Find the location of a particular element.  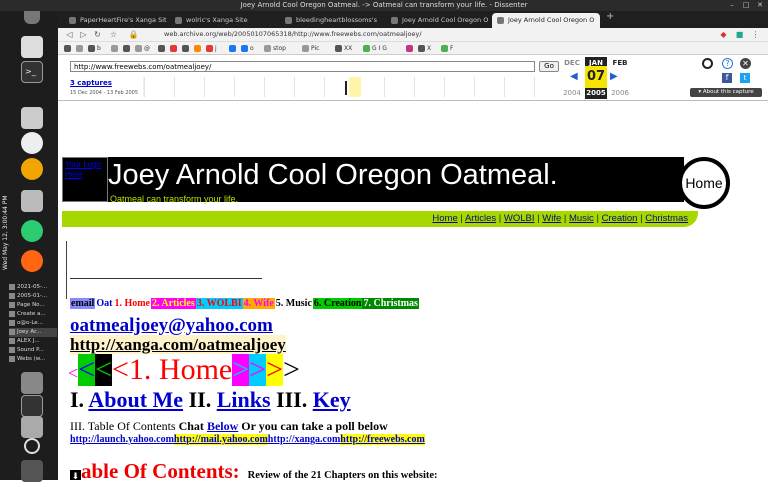

bookmark-item: o is located at coordinates (247, 48).